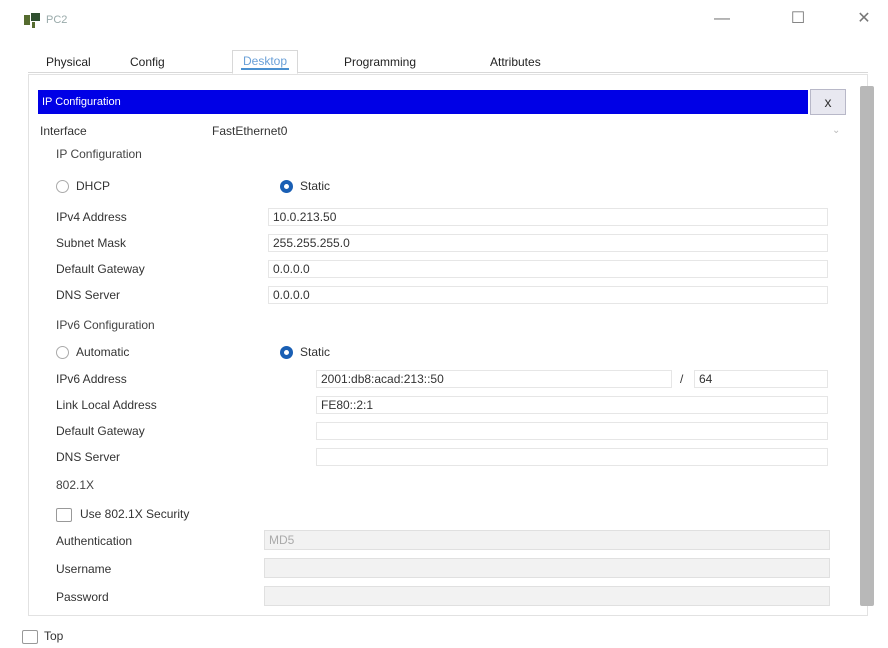 Image resolution: width=888 pixels, height=648 pixels. Describe the element at coordinates (62, 352) in the screenshot. I see `ipv6-automatic-radio` at that location.